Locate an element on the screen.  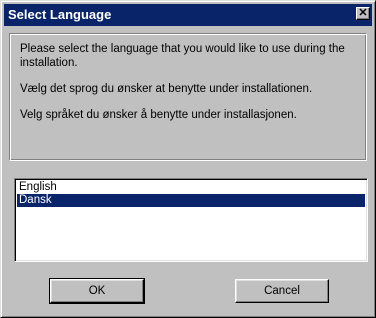
close-icon: ✕ is located at coordinates (363, 13).